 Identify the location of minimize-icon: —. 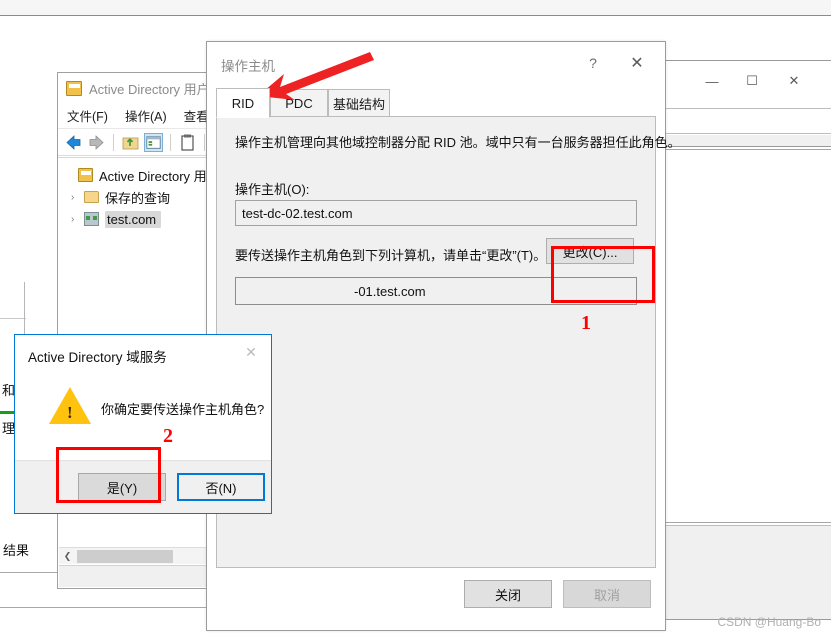
(712, 81).